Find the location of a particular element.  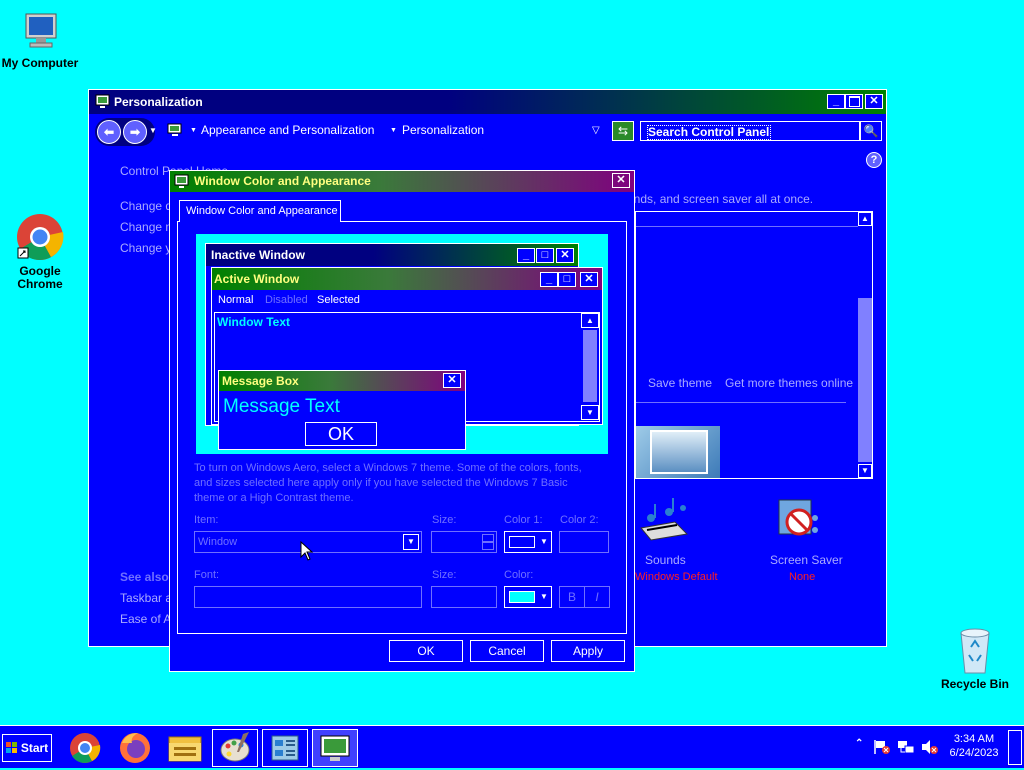

dialog-icon is located at coordinates (181, 181).